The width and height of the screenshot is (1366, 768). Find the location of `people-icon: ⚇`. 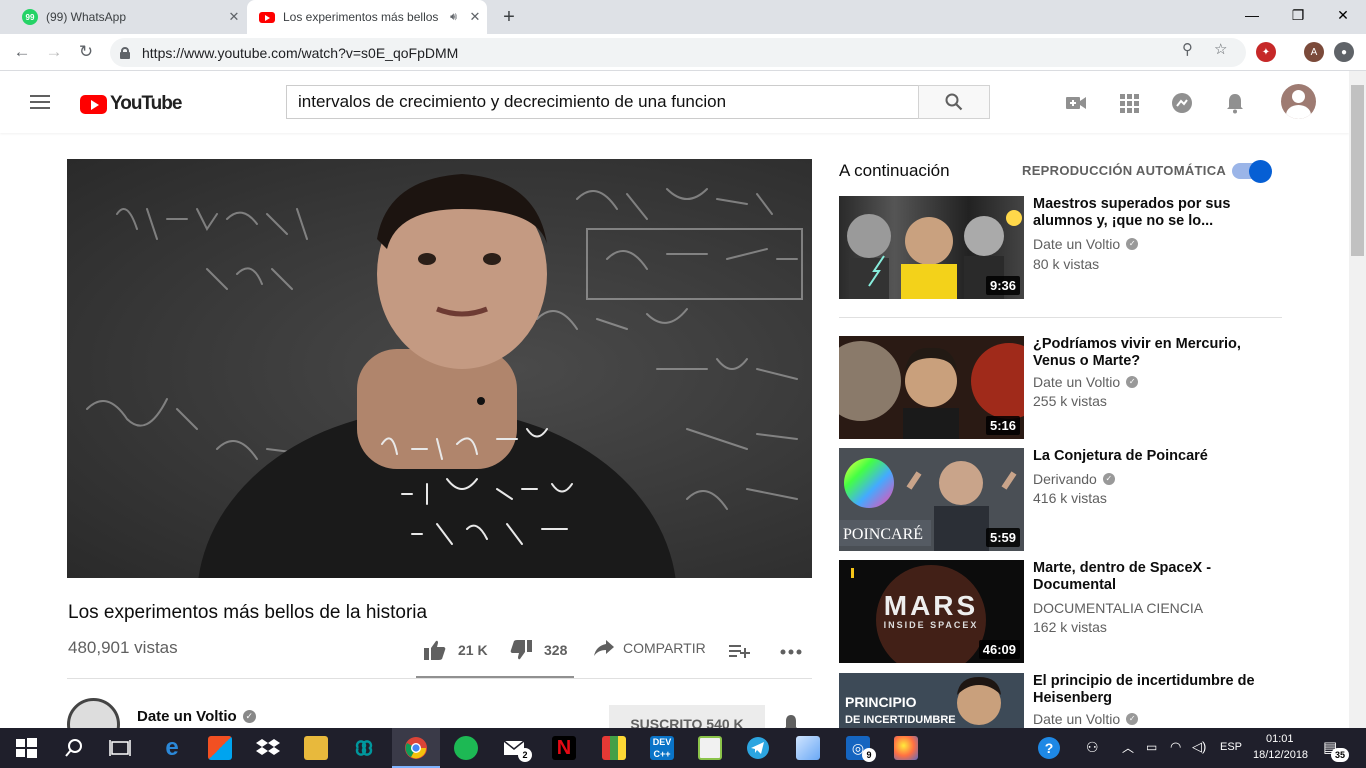

people-icon: ⚇ is located at coordinates (1092, 747).